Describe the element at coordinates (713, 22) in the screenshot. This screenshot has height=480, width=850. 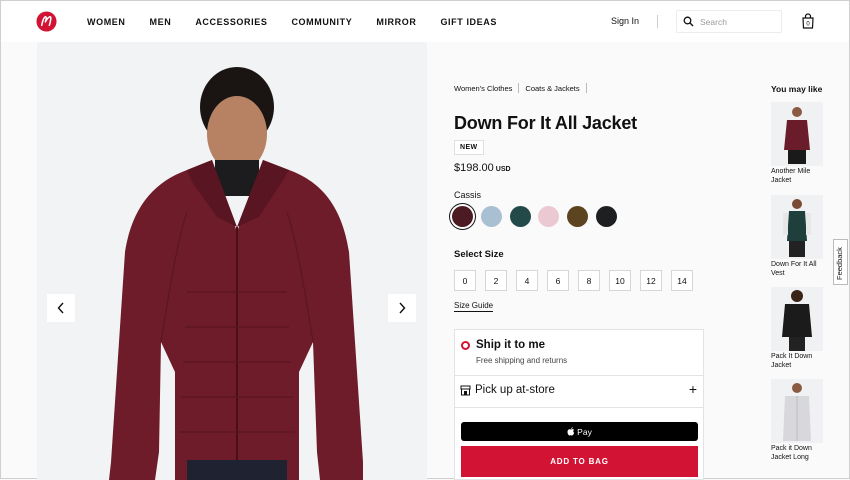
I see `search-placeholder: Search` at that location.